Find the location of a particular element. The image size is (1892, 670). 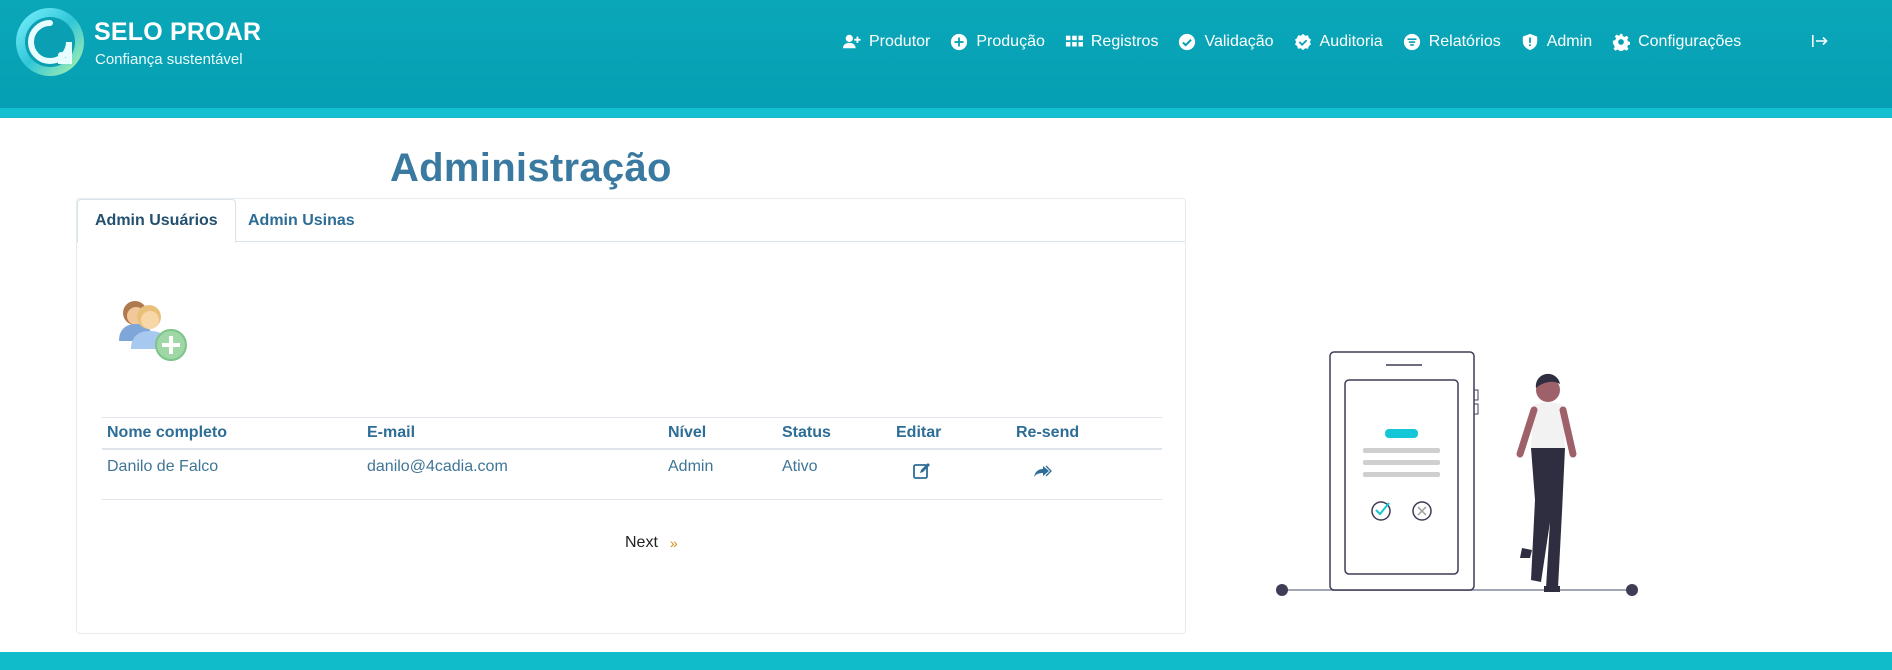

nav-label: Produção is located at coordinates (1010, 41).